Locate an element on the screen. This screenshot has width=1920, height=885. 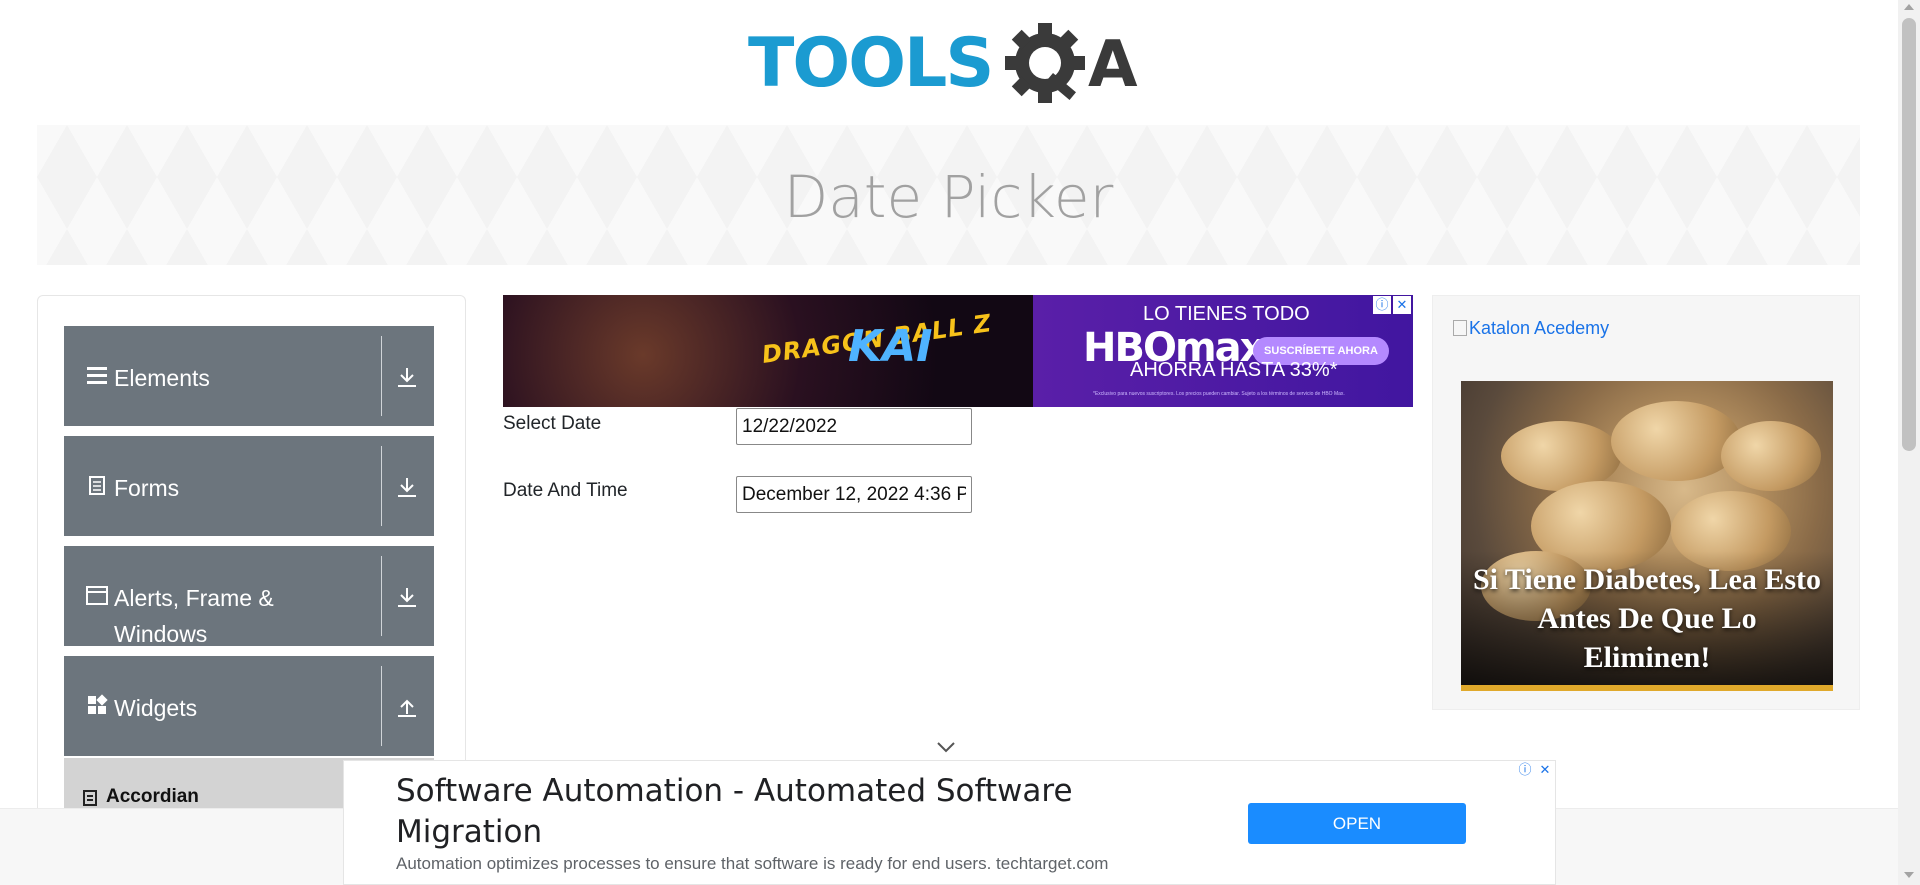
svg-text: A is located at coordinates (1113, 65).